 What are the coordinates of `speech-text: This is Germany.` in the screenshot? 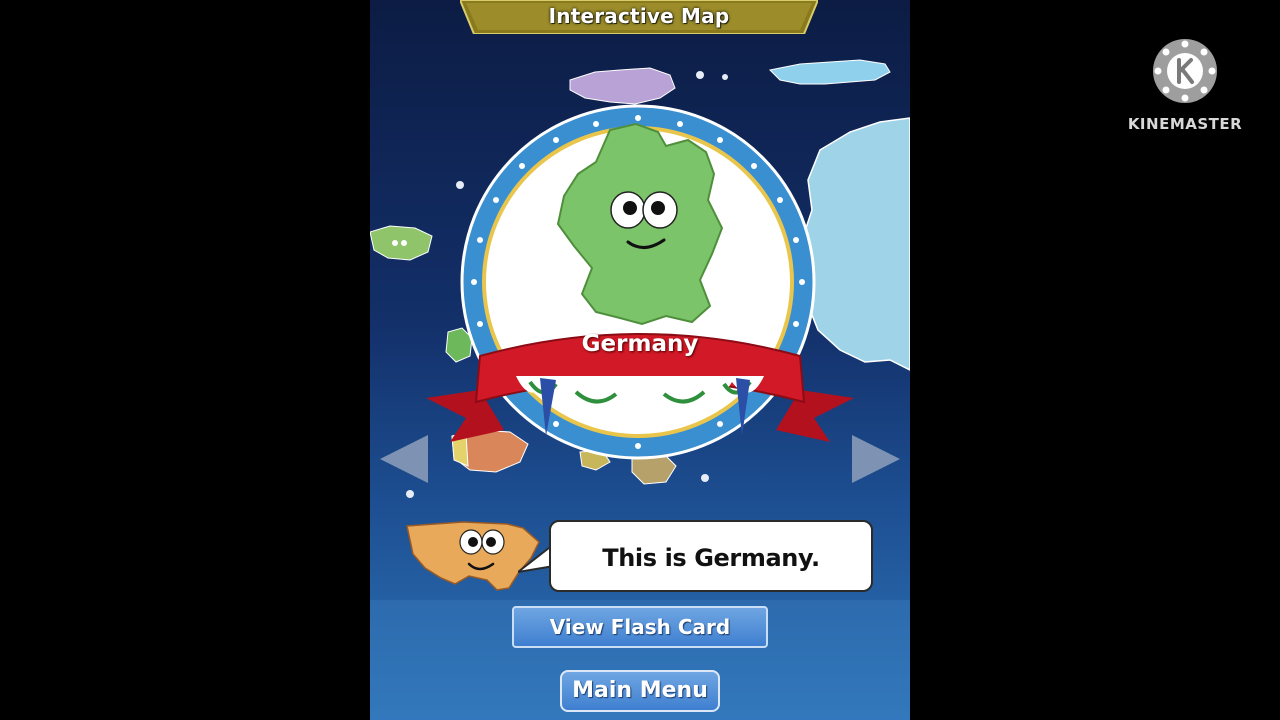 It's located at (711, 558).